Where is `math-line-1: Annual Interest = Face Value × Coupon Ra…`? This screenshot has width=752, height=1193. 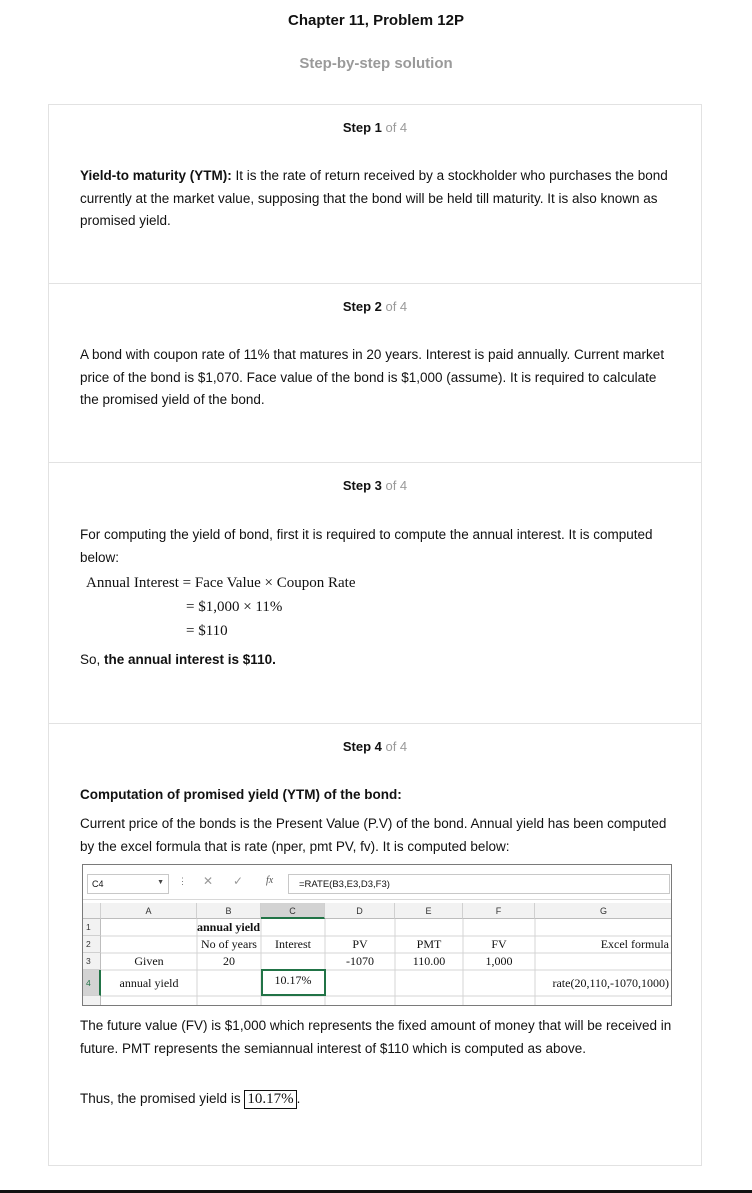
math-line-1: Annual Interest = Face Value × Coupon Ra… is located at coordinates (221, 583).